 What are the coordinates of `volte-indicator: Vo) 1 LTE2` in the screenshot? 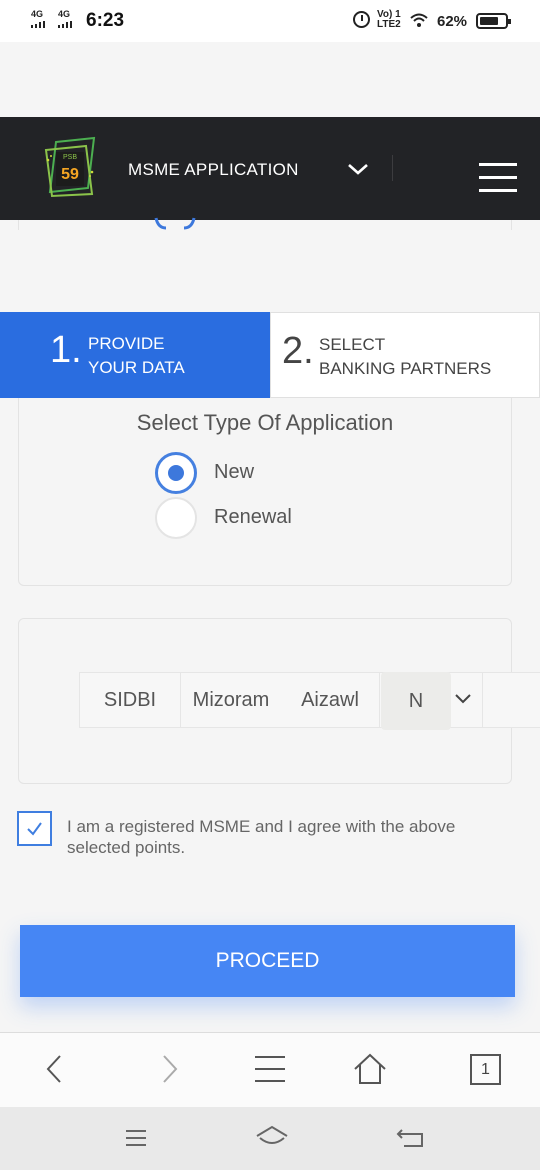 It's located at (389, 19).